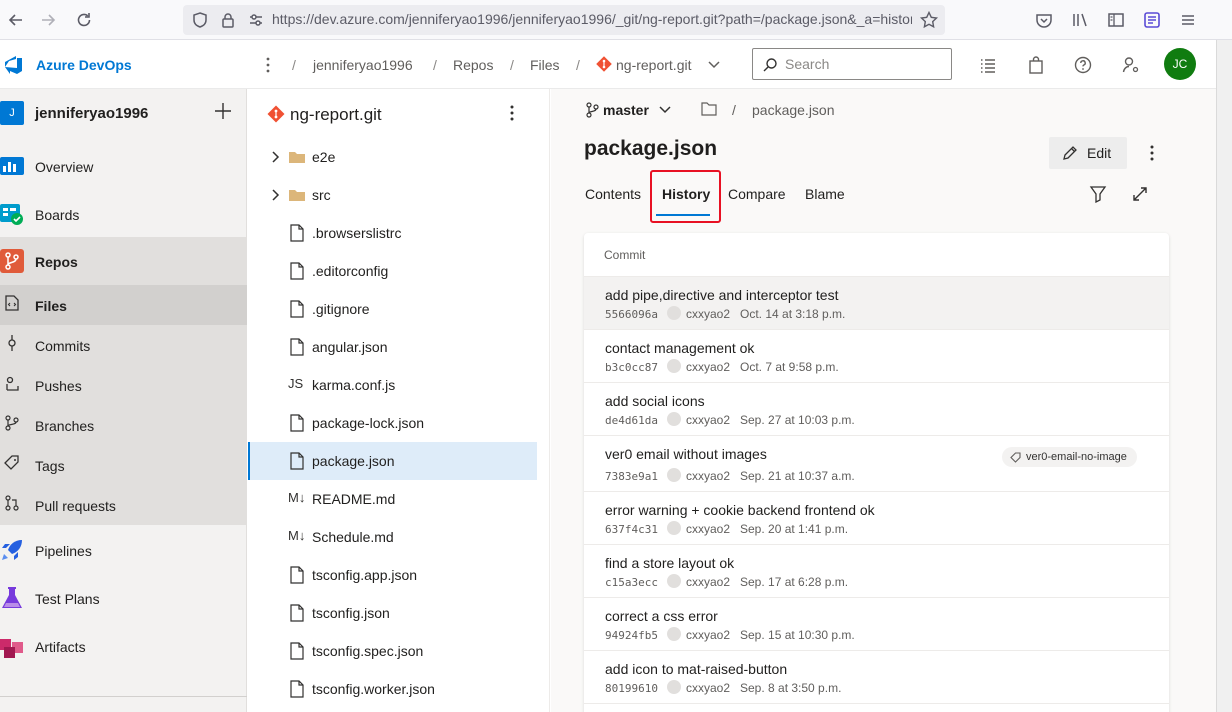  I want to click on user-settings-icon, so click(1131, 65).